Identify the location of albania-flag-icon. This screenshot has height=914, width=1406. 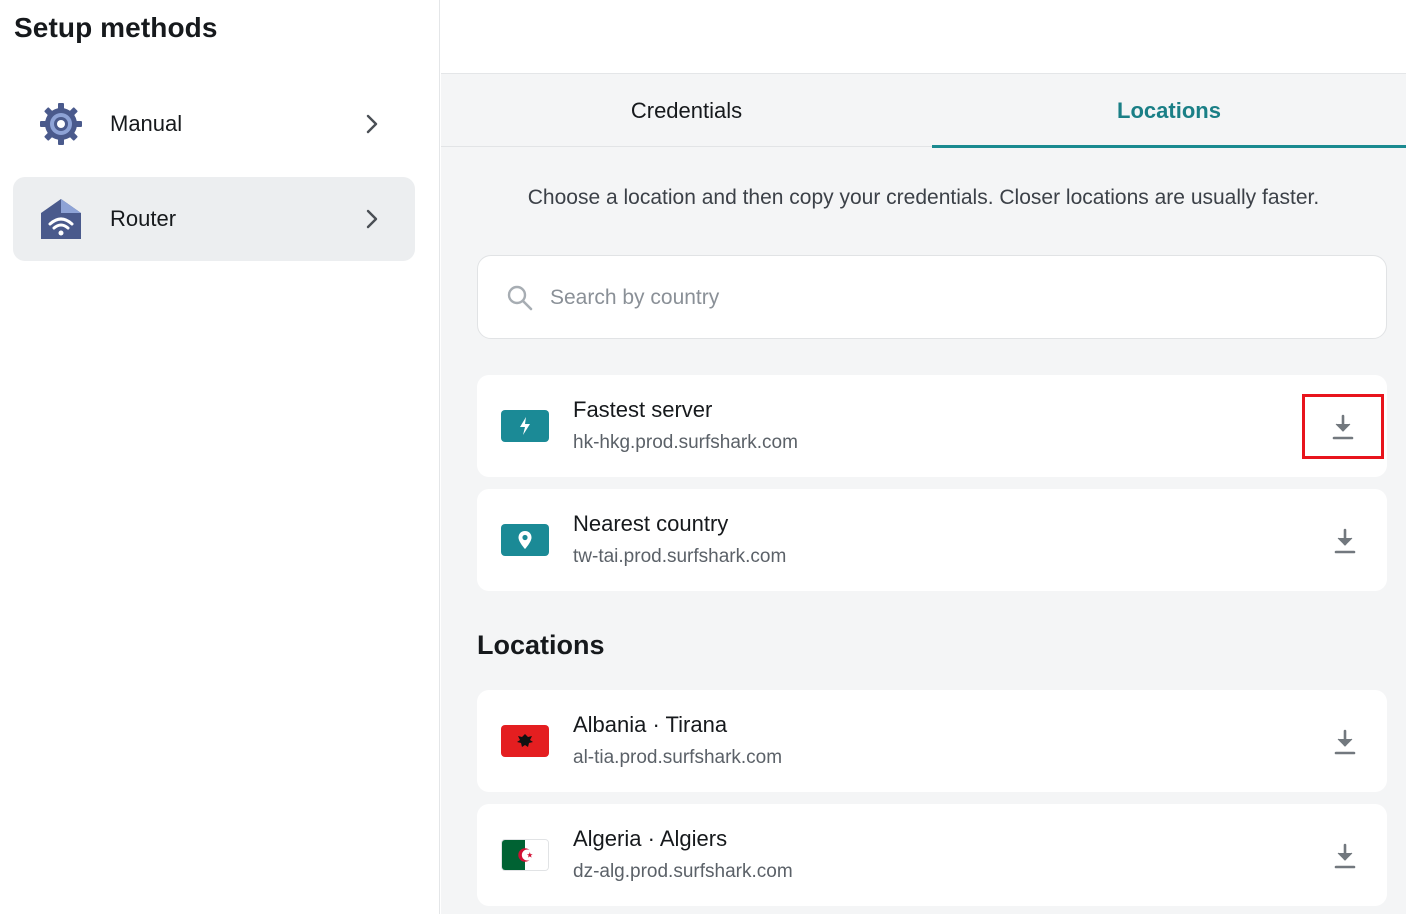
(525, 741).